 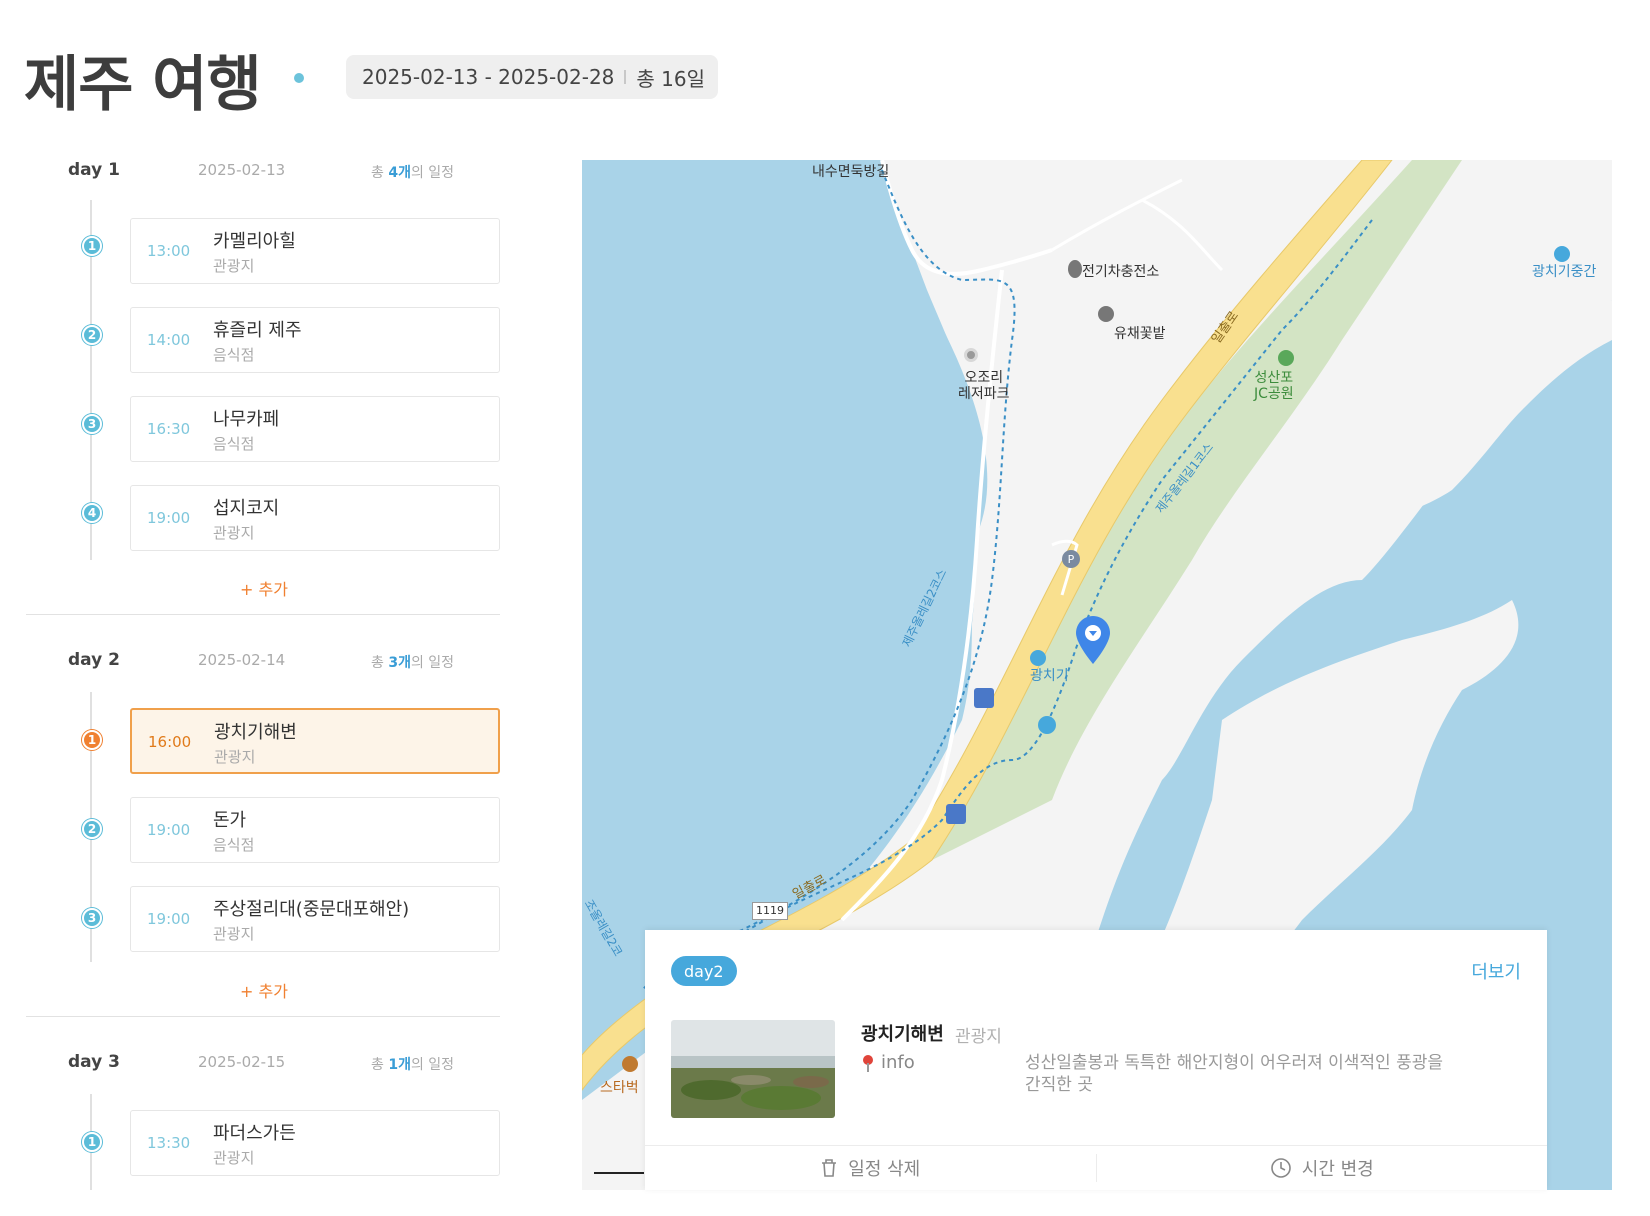 What do you see at coordinates (257, 330) in the screenshot?
I see `item-name: 휴즐리 제주` at bounding box center [257, 330].